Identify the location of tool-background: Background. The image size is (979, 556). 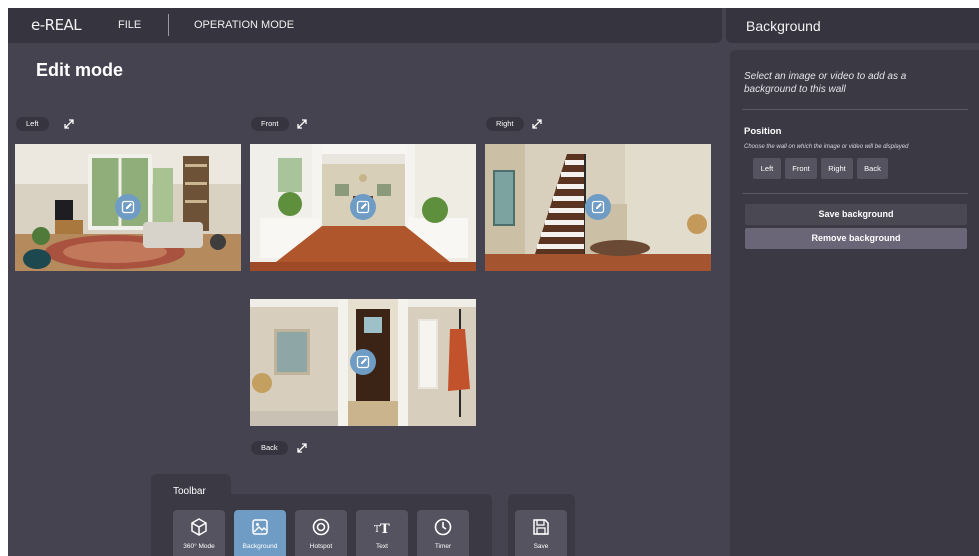
(260, 533).